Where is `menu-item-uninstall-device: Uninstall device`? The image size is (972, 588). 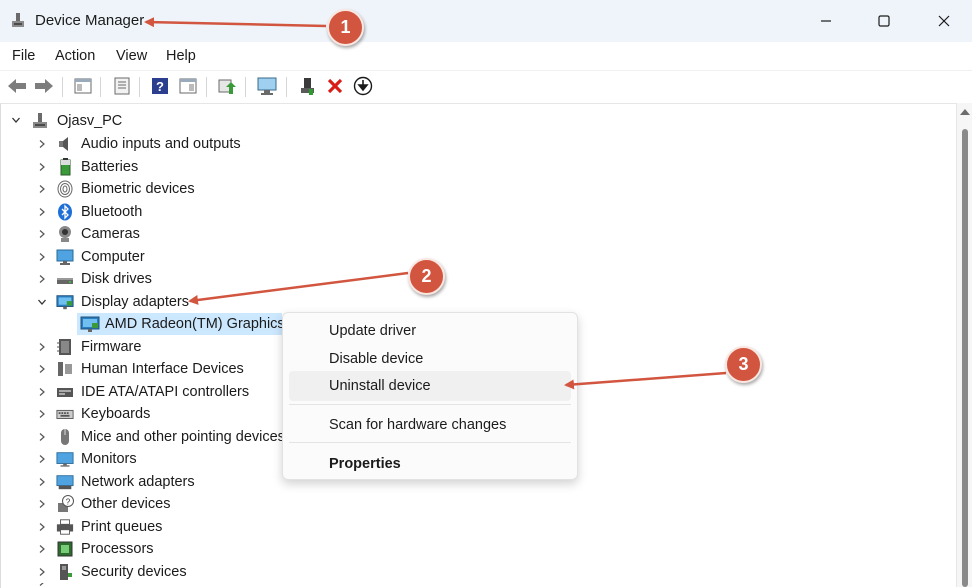
menu-item-uninstall-device: Uninstall device is located at coordinates (430, 386).